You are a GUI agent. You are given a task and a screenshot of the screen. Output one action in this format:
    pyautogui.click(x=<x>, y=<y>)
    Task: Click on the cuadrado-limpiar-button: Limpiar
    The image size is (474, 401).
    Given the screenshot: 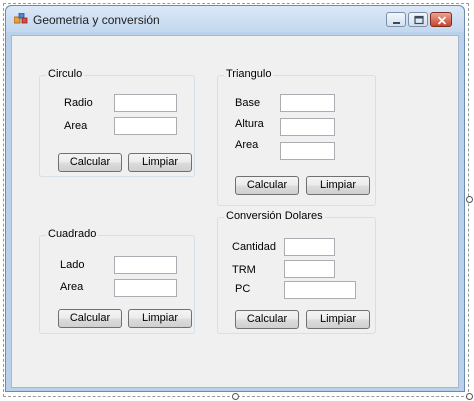 What is the action you would take?
    pyautogui.click(x=160, y=318)
    